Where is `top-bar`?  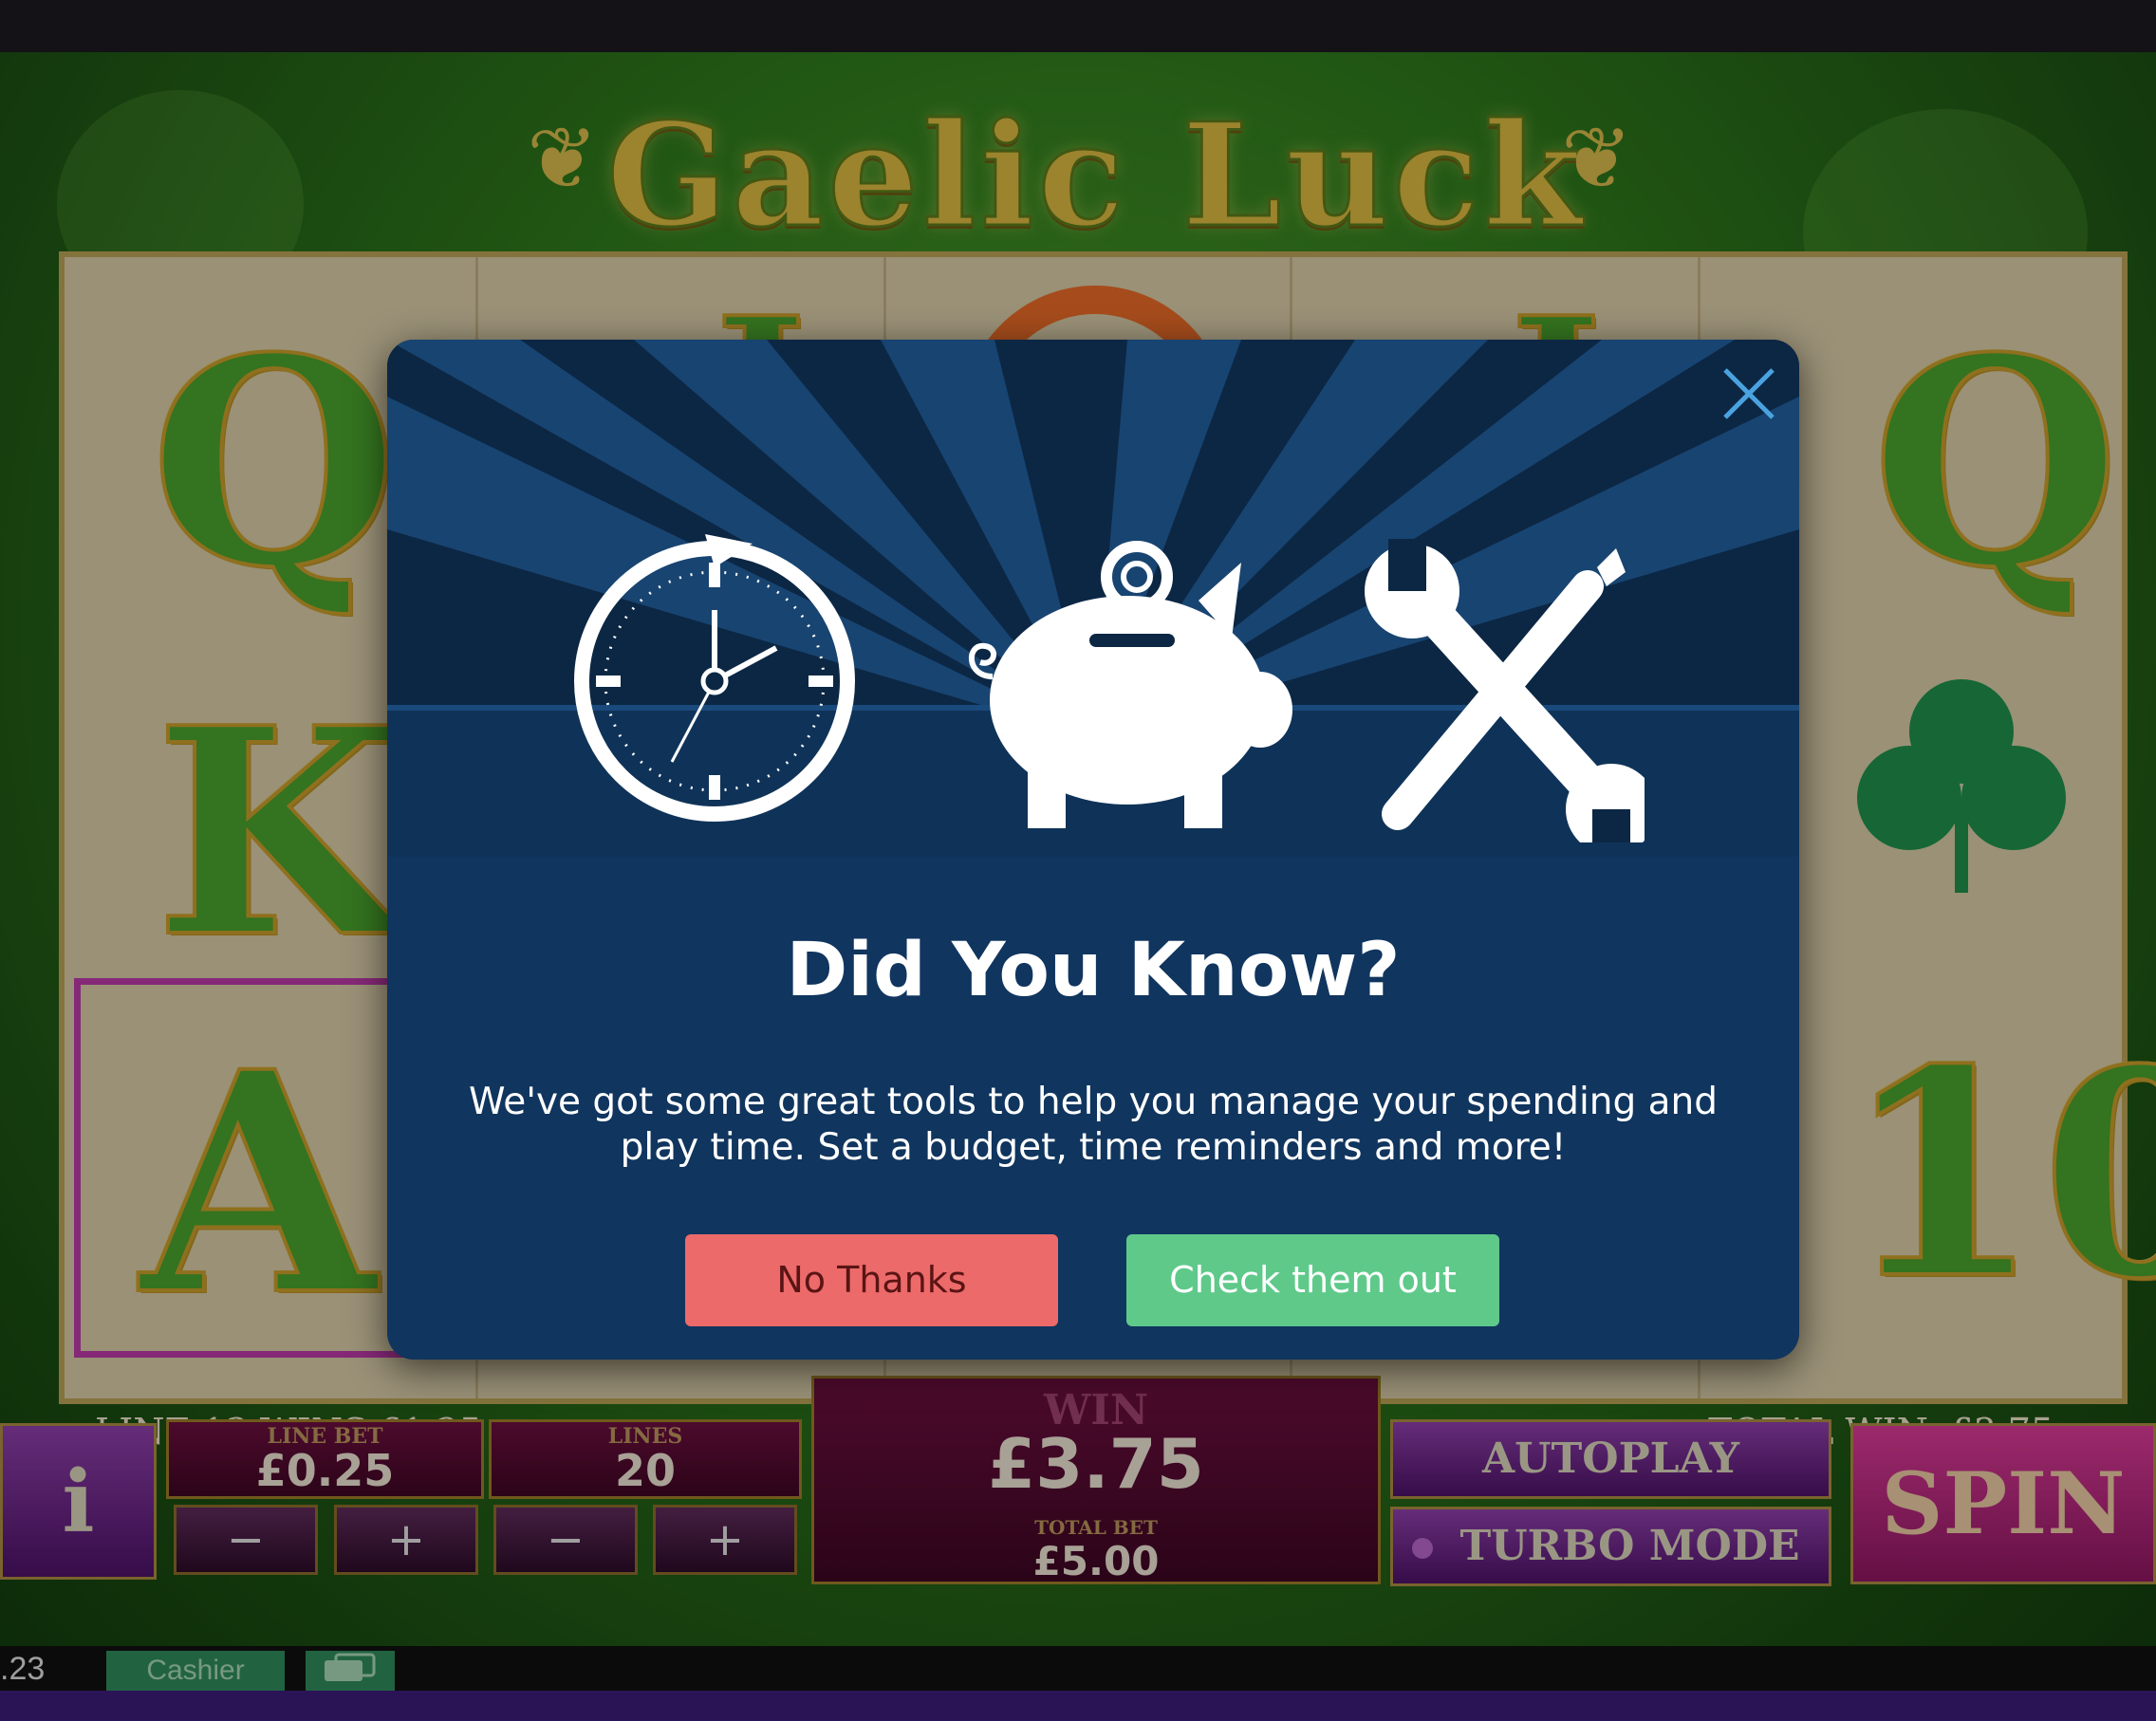 top-bar is located at coordinates (1078, 26).